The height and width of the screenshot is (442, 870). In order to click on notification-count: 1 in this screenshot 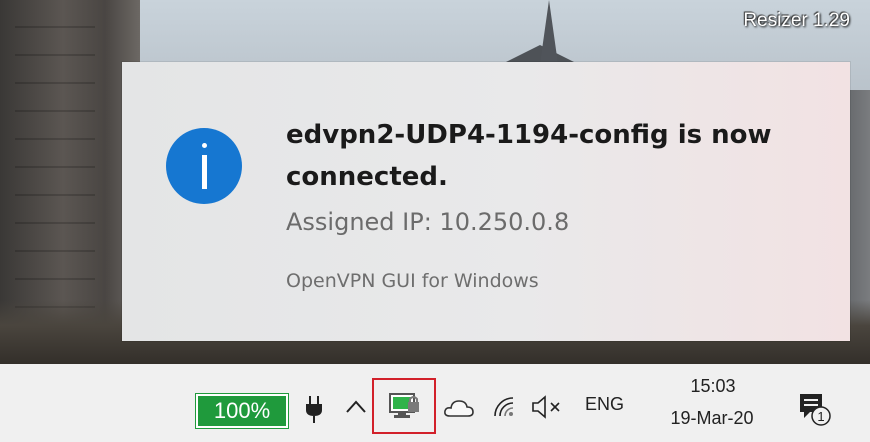, I will do `click(820, 416)`.